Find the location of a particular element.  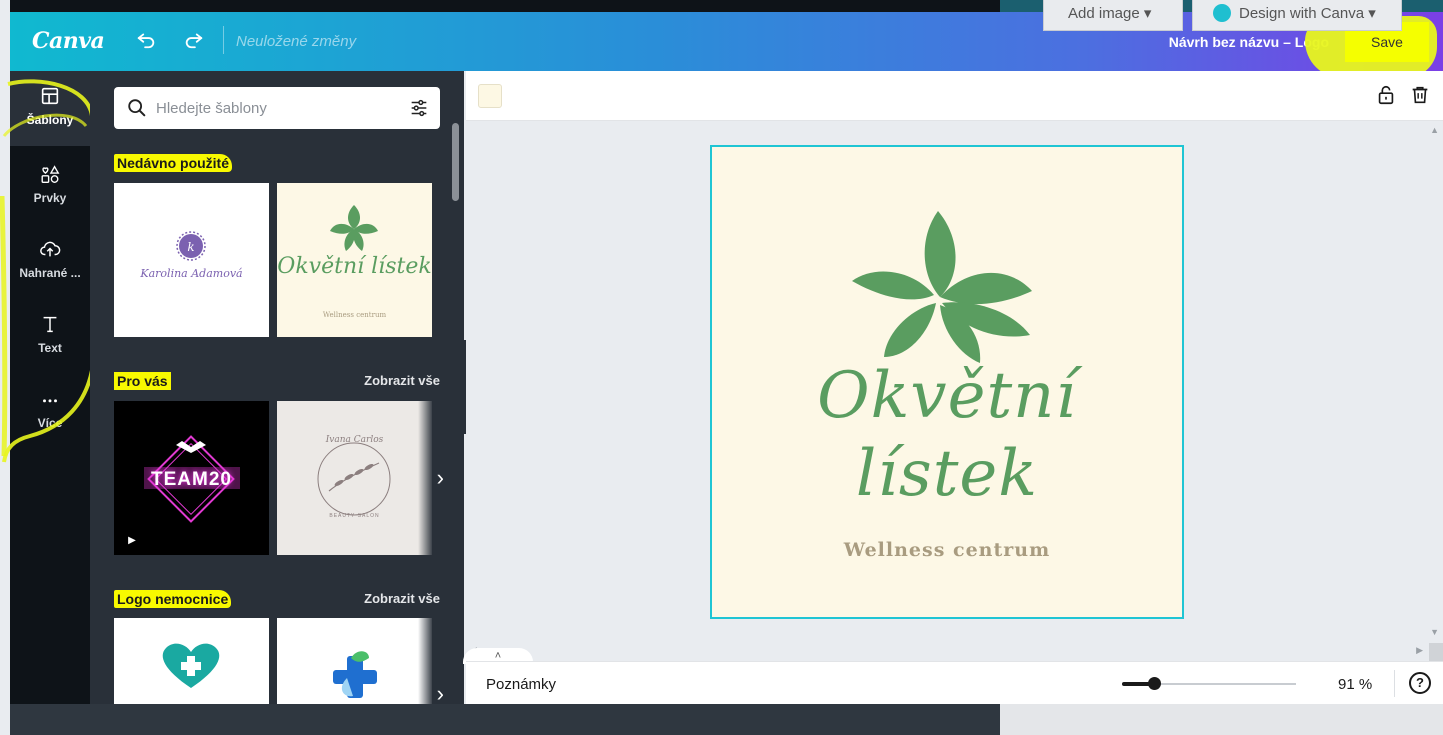

section-title-foryou: Pro vás is located at coordinates (142, 381).